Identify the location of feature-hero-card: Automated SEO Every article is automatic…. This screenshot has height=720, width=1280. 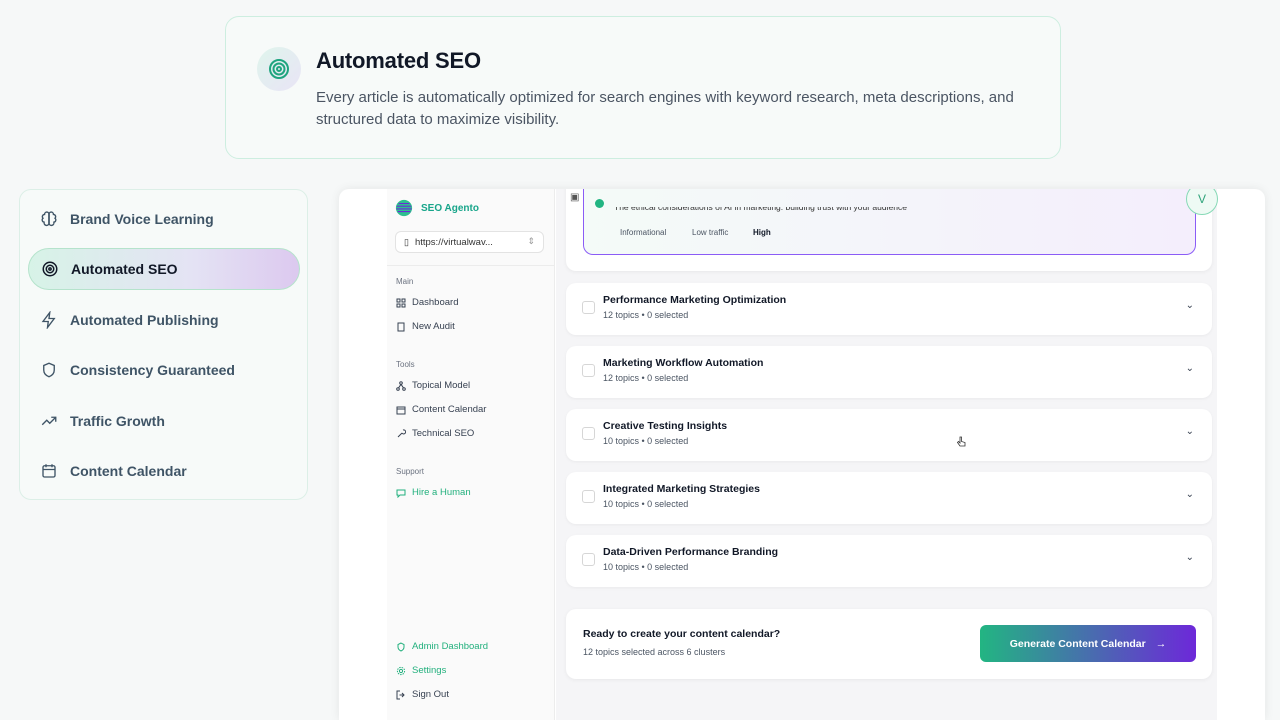
(643, 87).